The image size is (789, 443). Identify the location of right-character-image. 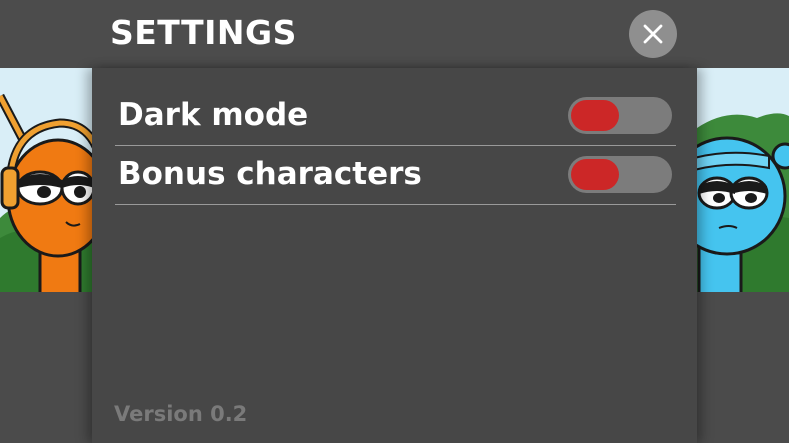
(743, 180).